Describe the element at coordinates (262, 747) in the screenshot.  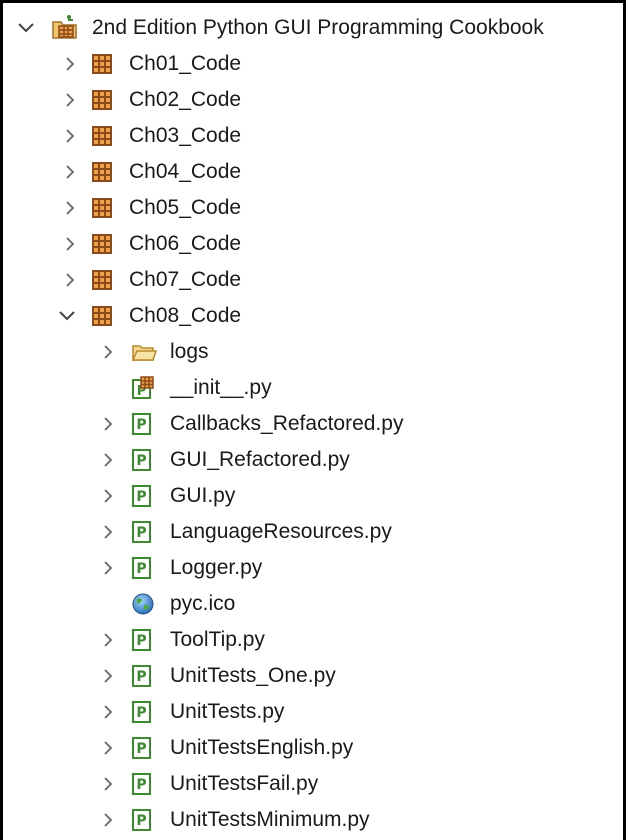
I see `tree-item-label: UnitTestsEnglish.py` at that location.